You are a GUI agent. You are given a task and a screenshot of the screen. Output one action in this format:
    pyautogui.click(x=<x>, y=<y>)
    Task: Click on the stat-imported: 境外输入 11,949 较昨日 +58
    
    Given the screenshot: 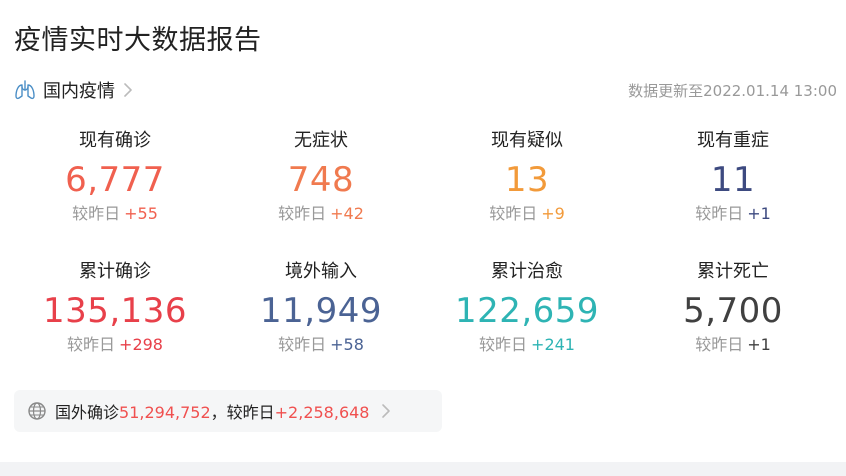 What is the action you would take?
    pyautogui.click(x=321, y=308)
    